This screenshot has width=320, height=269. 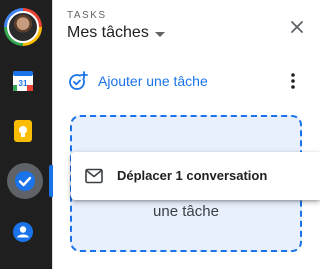 What do you see at coordinates (51, 181) in the screenshot?
I see `active-app-indicator` at bounding box center [51, 181].